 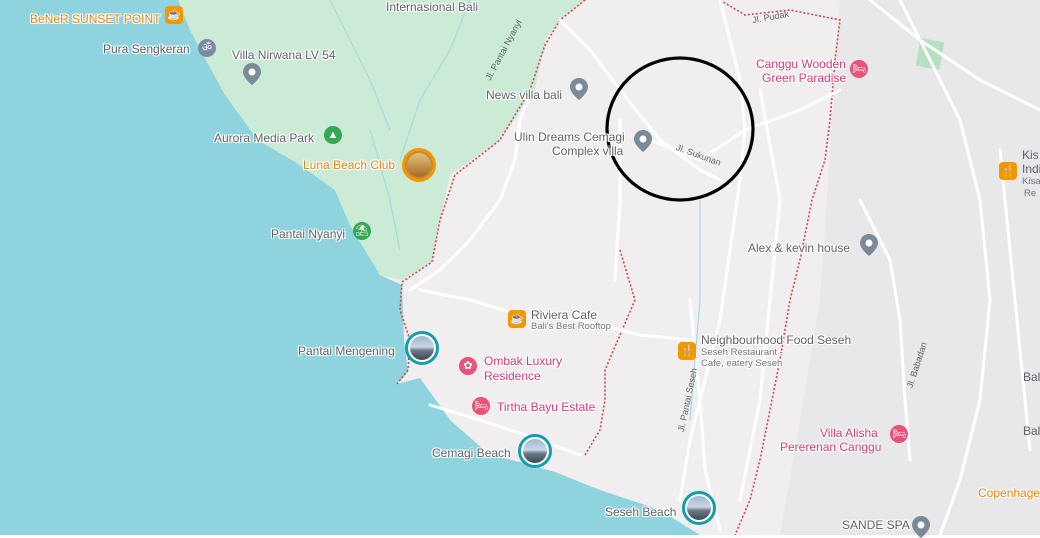 What do you see at coordinates (174, 15) in the screenshot?
I see `cafe-icon: ☕` at bounding box center [174, 15].